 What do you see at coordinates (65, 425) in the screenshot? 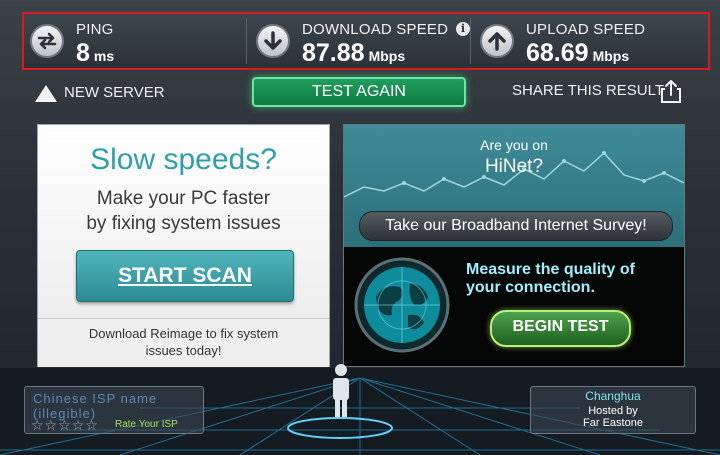
I see `rating-stars: ☆☆☆☆☆` at bounding box center [65, 425].